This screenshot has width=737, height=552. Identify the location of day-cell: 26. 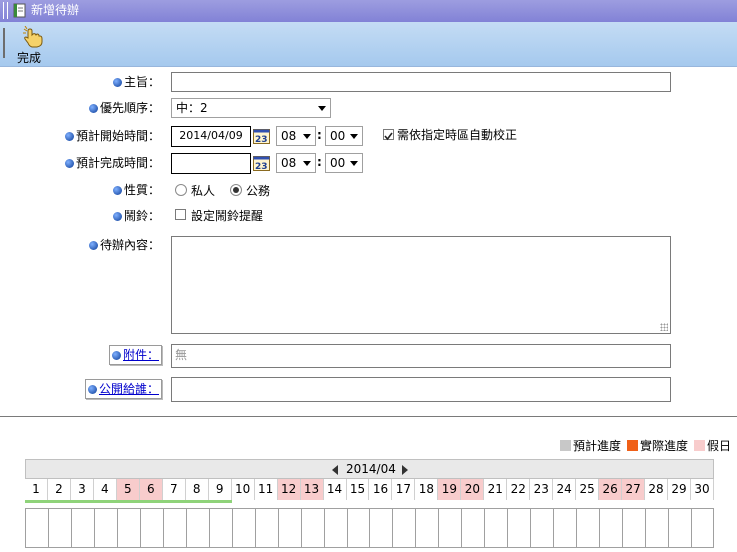
(611, 489).